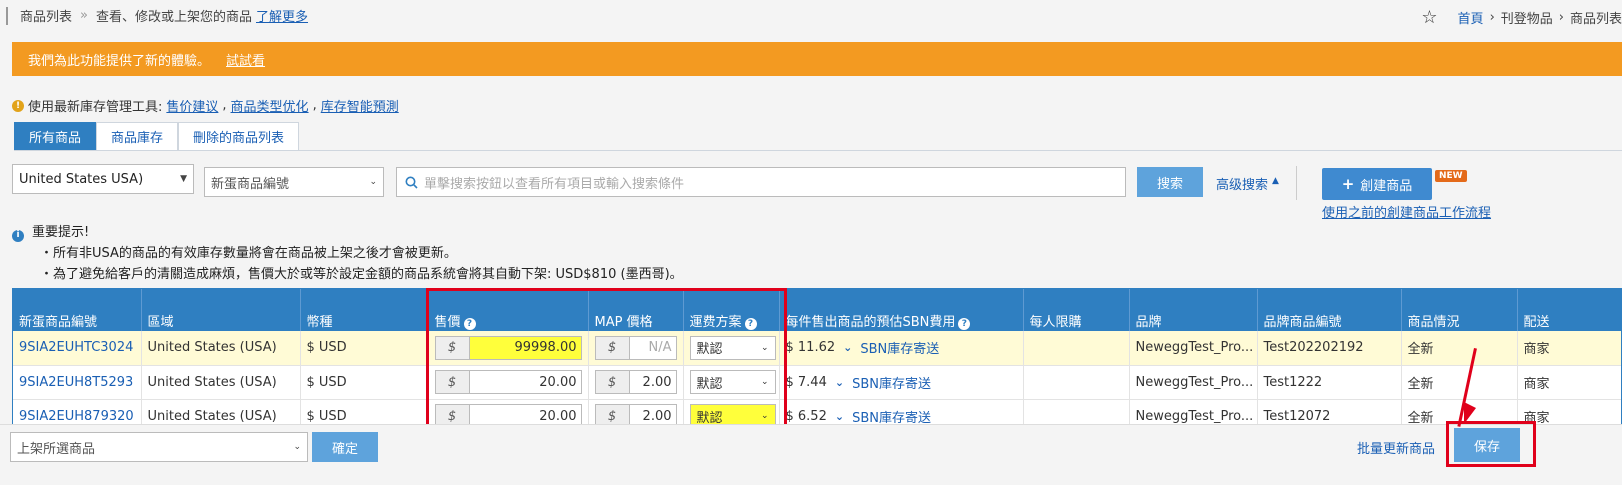 The image size is (1622, 485). What do you see at coordinates (294, 182) in the screenshot?
I see `search-field-select: 新蛋商品編號 ⌄` at bounding box center [294, 182].